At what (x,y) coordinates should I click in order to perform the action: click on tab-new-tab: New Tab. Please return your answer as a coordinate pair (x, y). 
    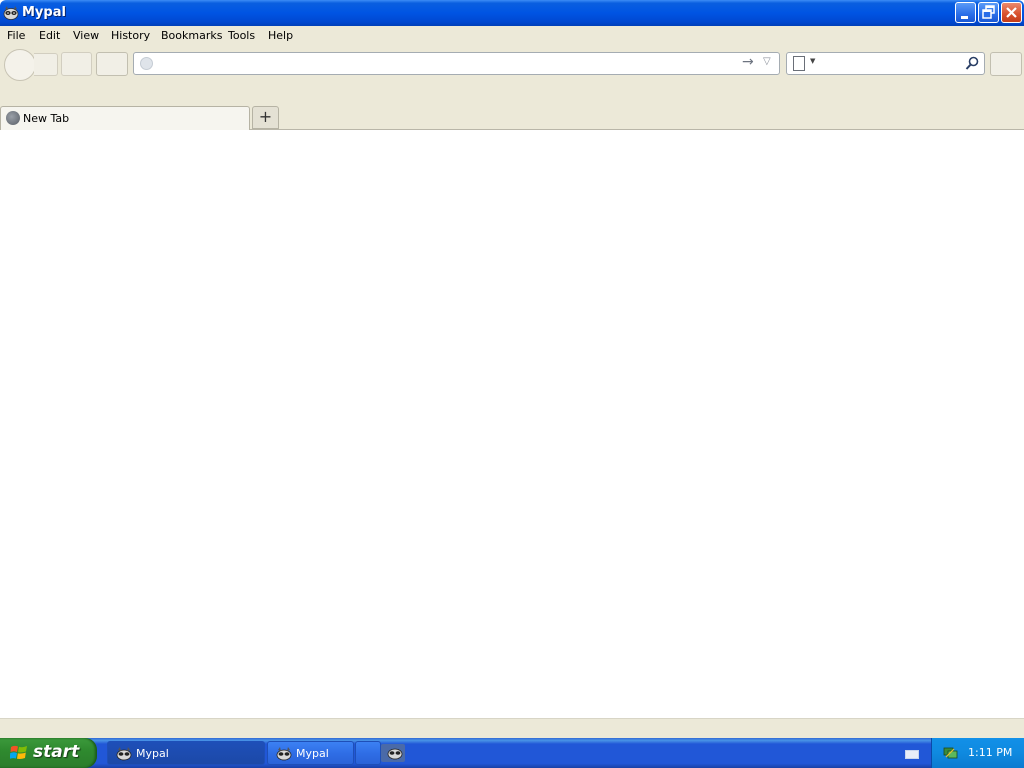
    Looking at the image, I should click on (125, 118).